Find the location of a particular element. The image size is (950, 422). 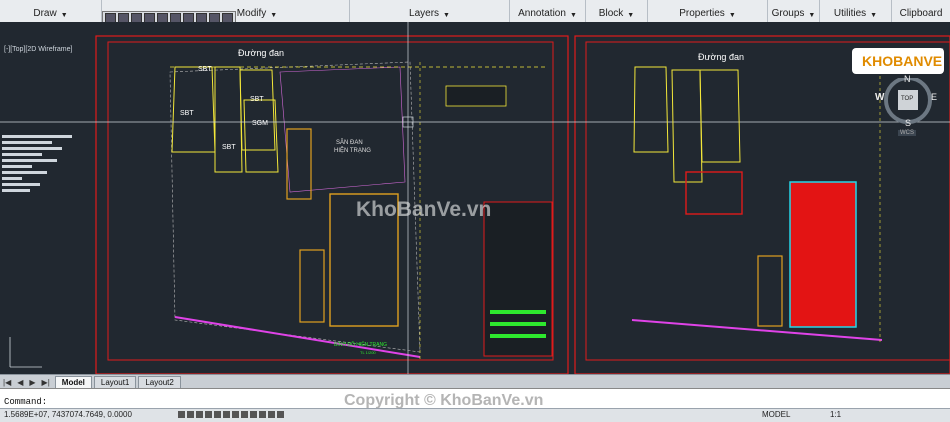

qp-icon is located at coordinates (271, 414).